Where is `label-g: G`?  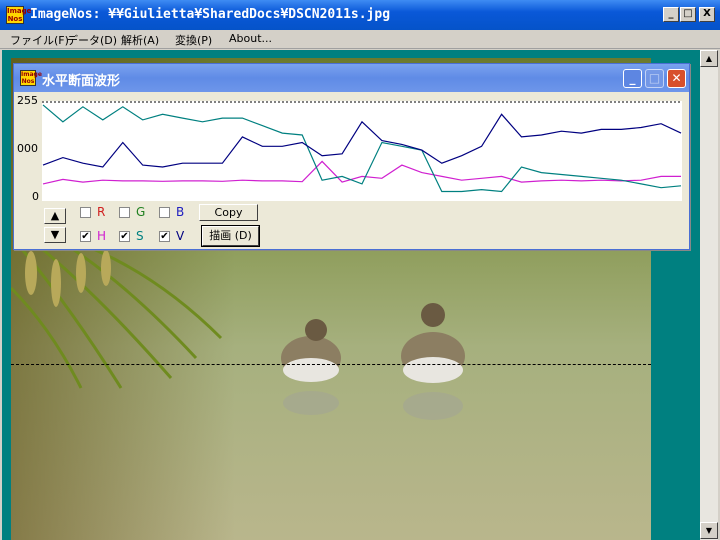
label-g: G is located at coordinates (141, 212).